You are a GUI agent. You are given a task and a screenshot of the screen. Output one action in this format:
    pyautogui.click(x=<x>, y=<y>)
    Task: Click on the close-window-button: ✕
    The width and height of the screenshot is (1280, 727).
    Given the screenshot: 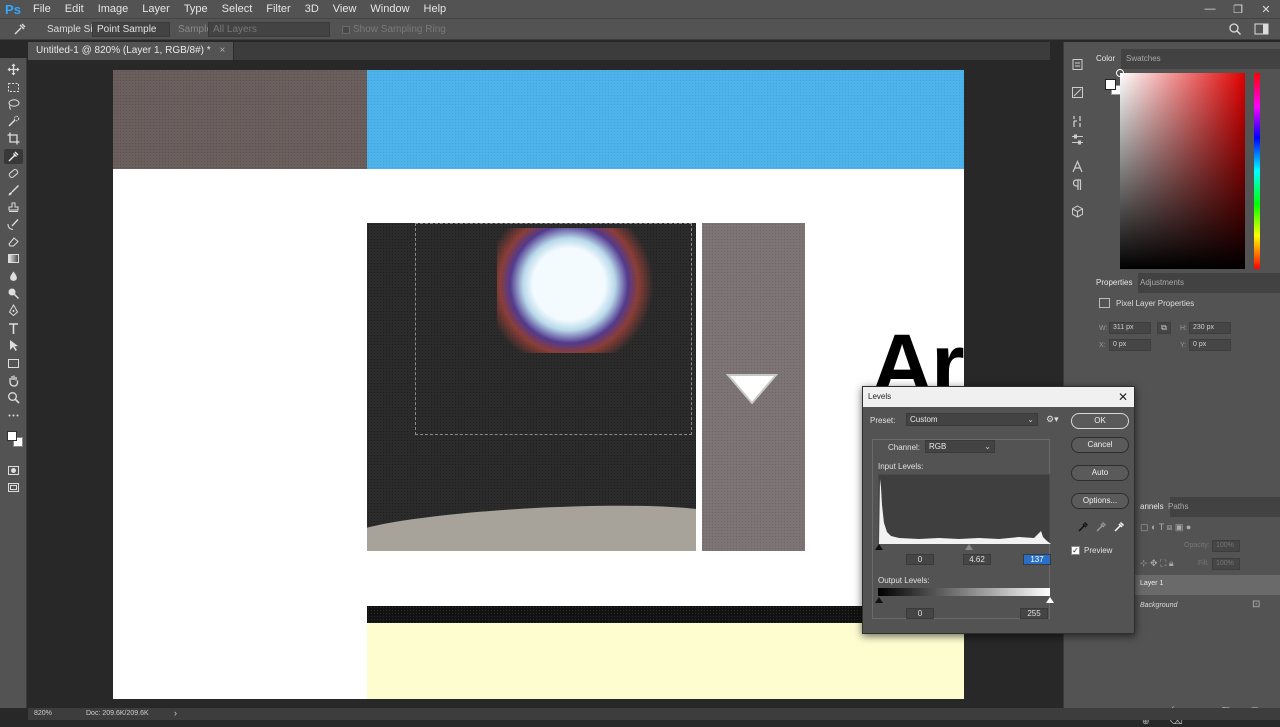 What is the action you would take?
    pyautogui.click(x=1266, y=9)
    